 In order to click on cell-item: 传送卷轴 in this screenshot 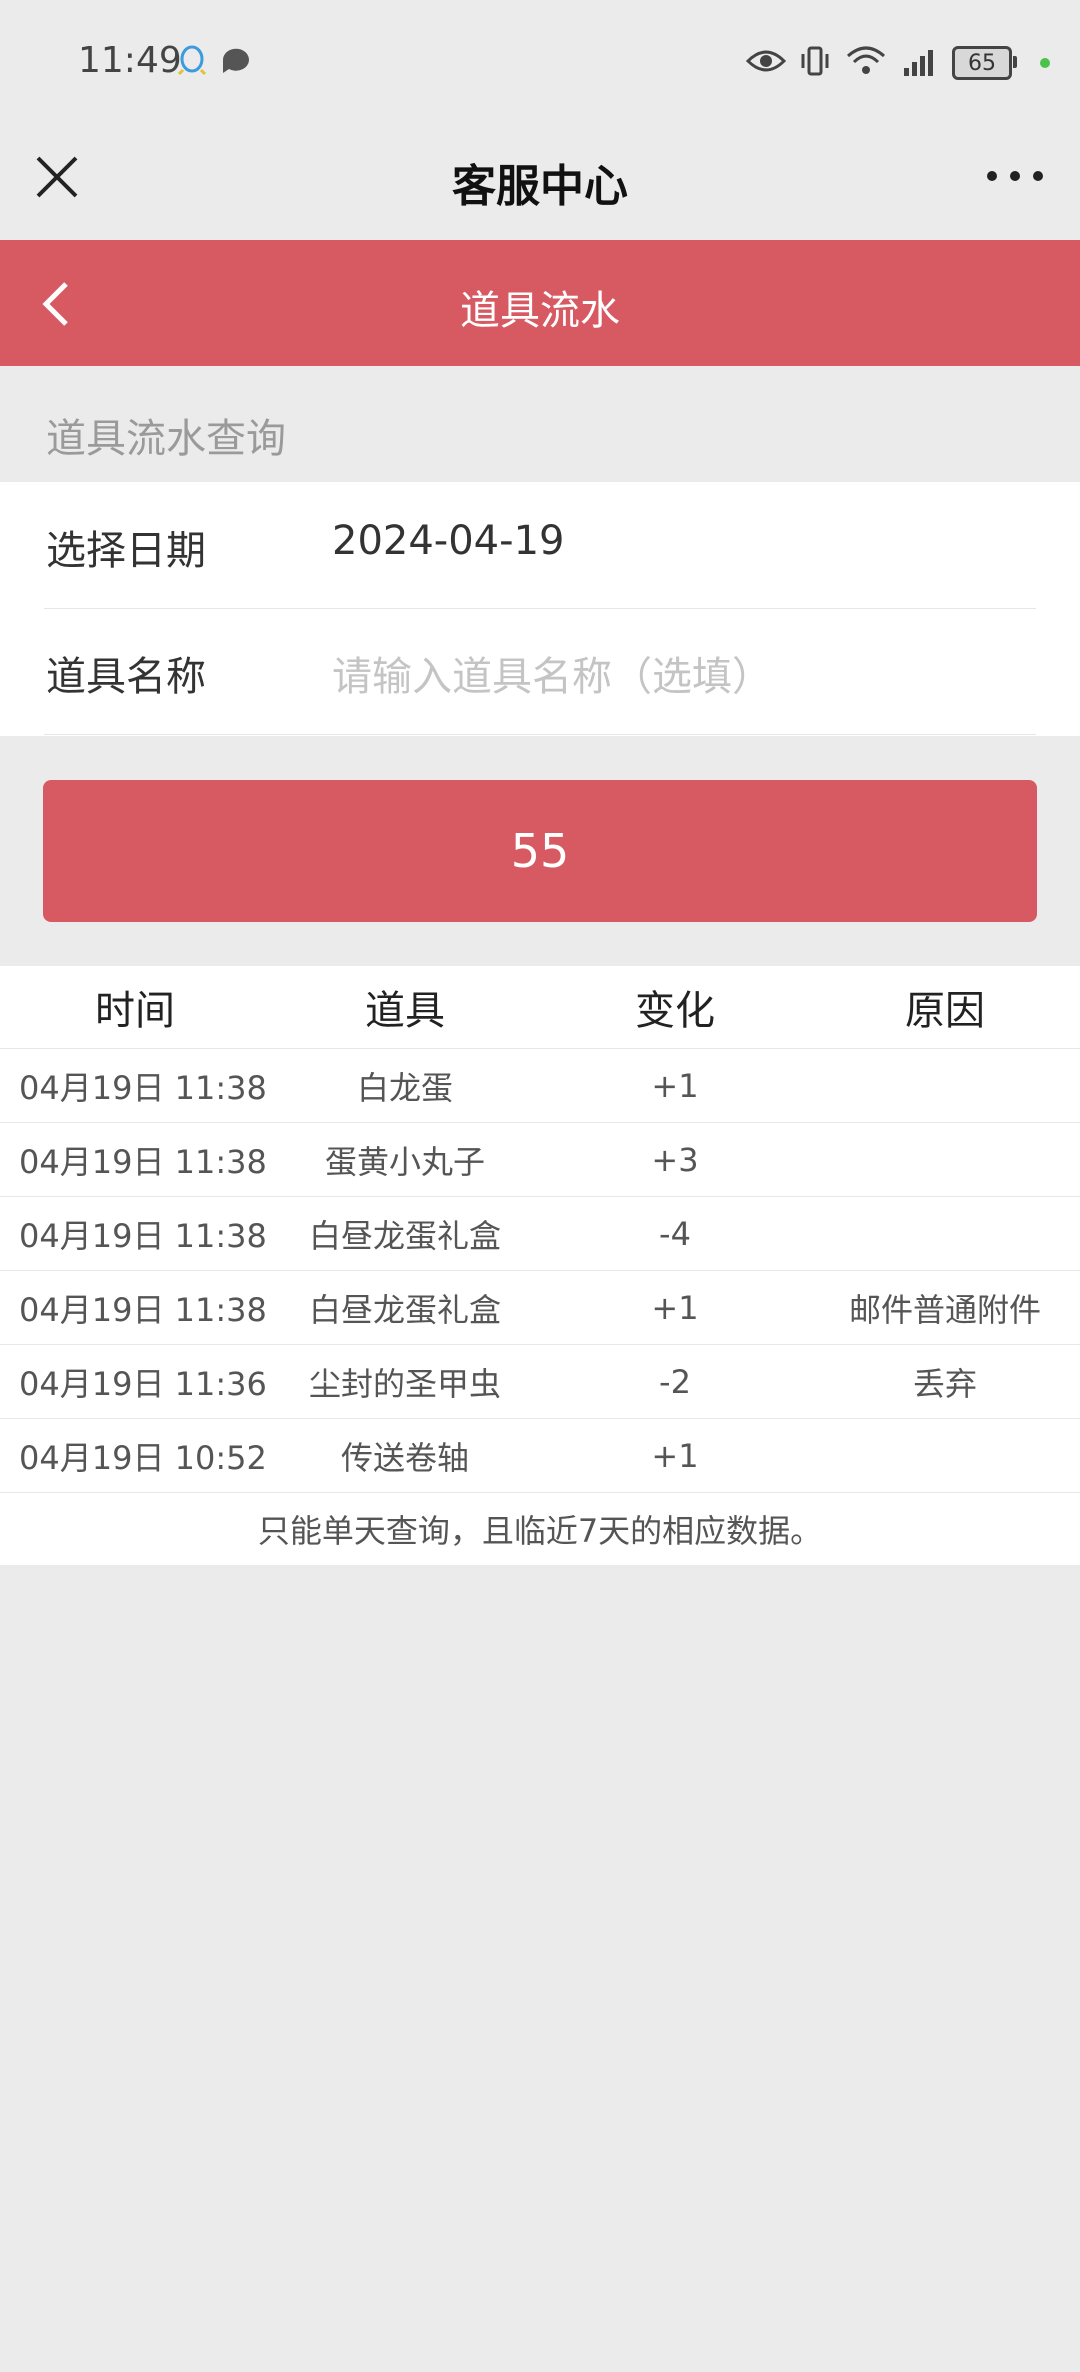, I will do `click(404, 1457)`.